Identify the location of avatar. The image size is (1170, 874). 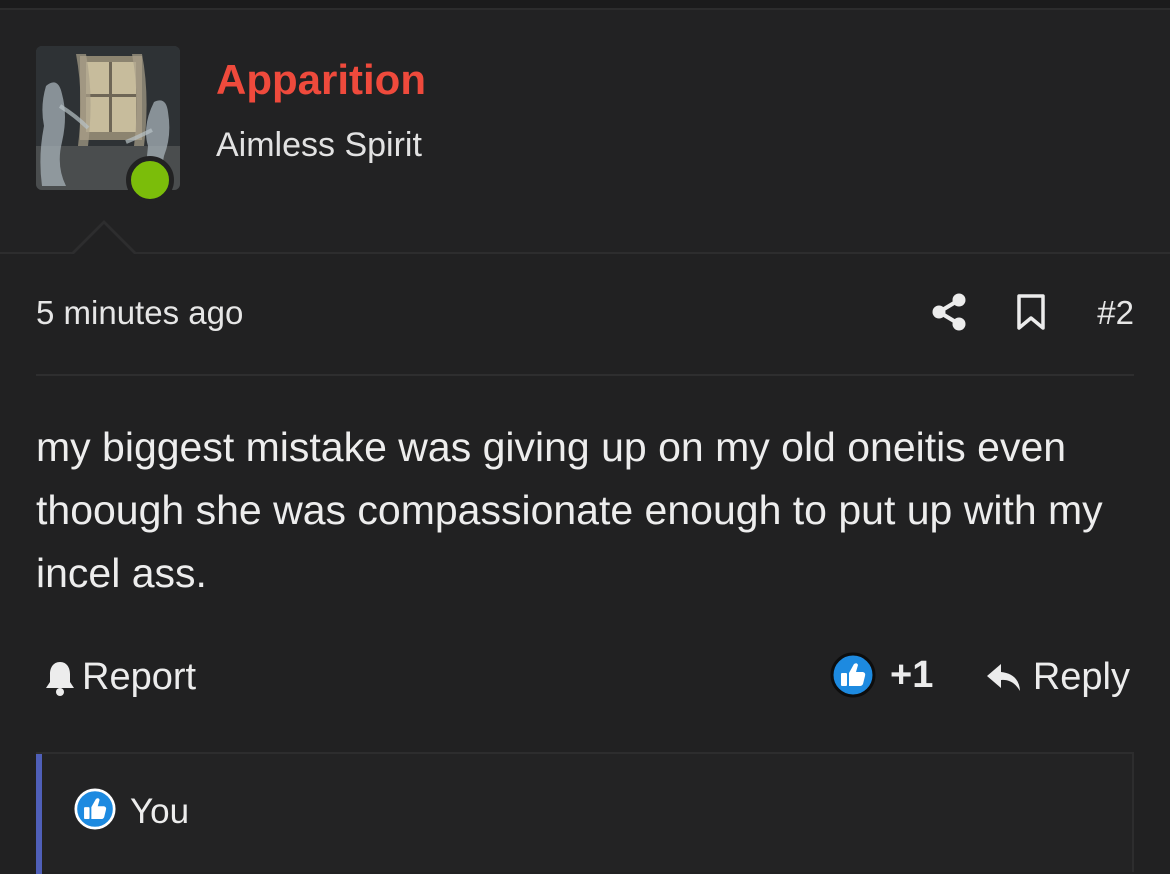
(108, 125).